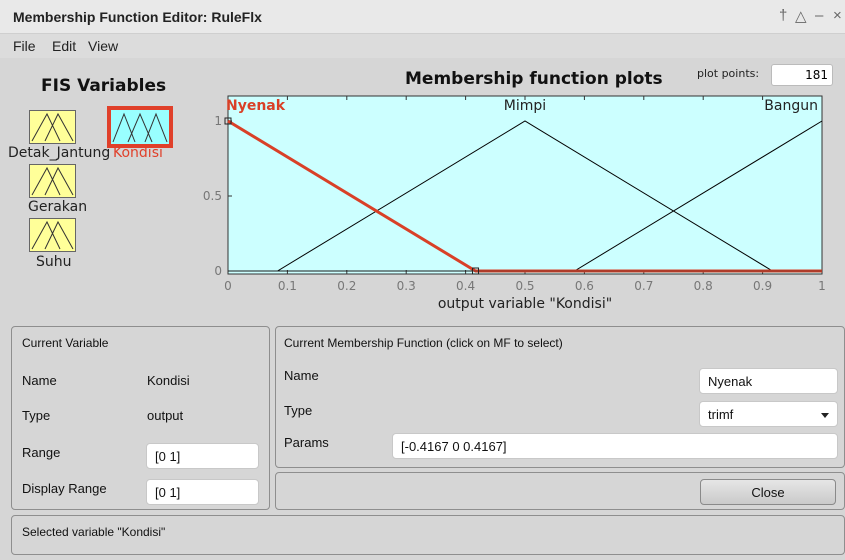  What do you see at coordinates (41, 452) in the screenshot?
I see `cv-range-label: Range` at bounding box center [41, 452].